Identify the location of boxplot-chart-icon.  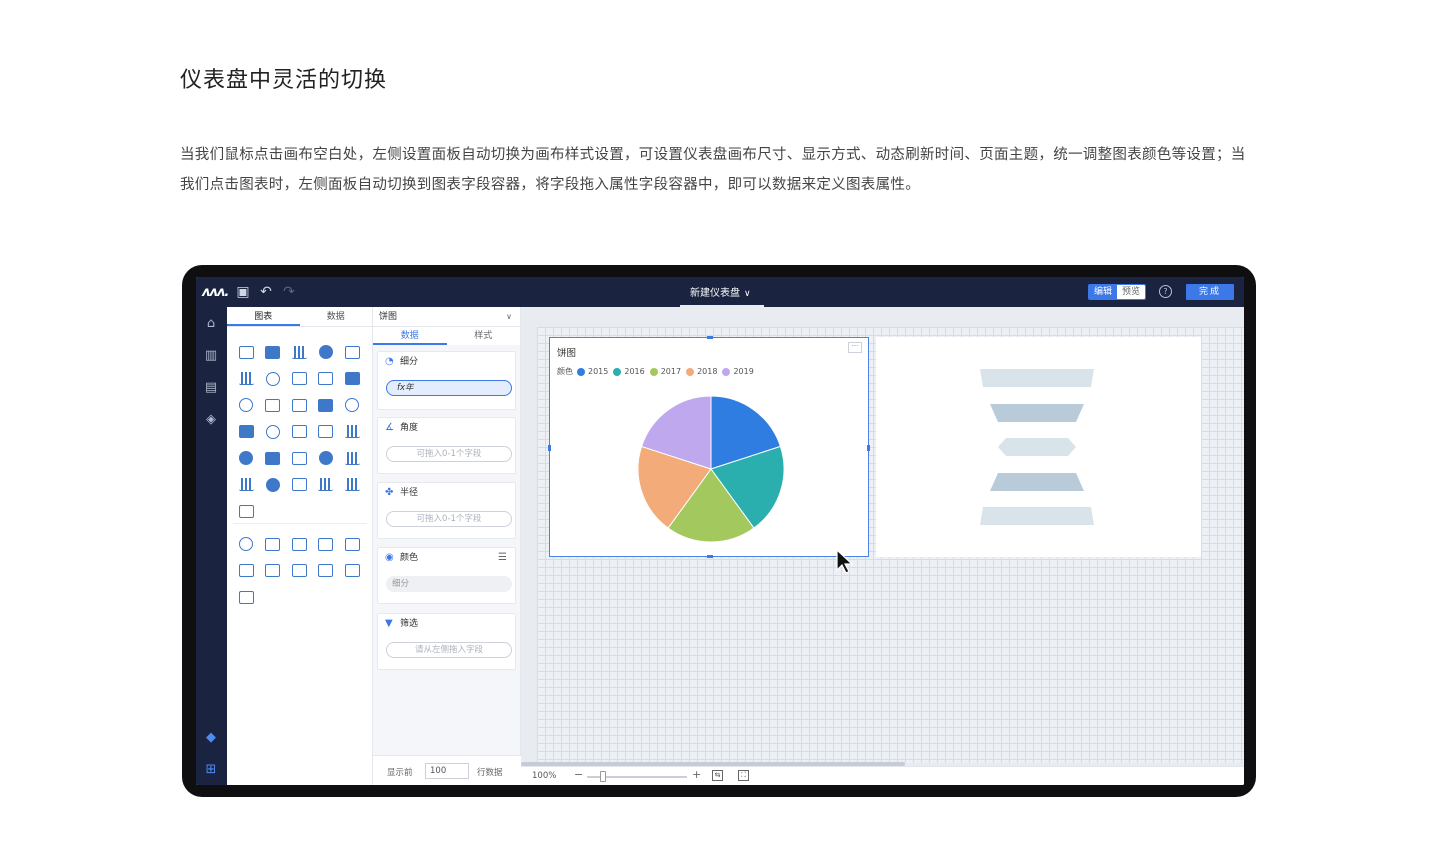
(246, 485).